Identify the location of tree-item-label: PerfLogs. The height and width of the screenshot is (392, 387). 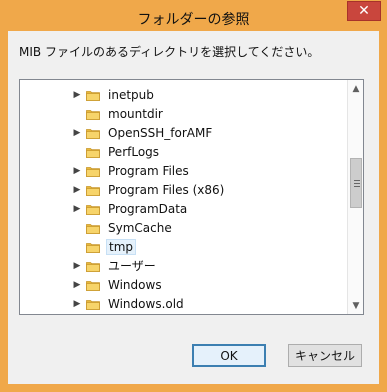
(134, 151).